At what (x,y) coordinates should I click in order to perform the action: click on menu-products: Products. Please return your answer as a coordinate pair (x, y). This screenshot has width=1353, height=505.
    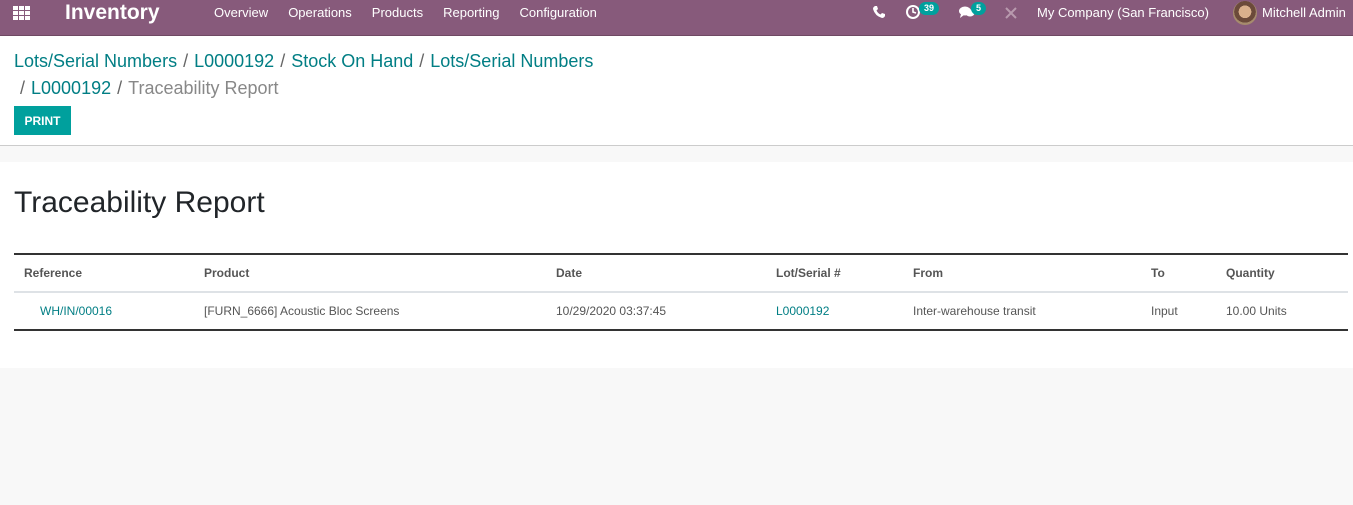
    Looking at the image, I should click on (397, 13).